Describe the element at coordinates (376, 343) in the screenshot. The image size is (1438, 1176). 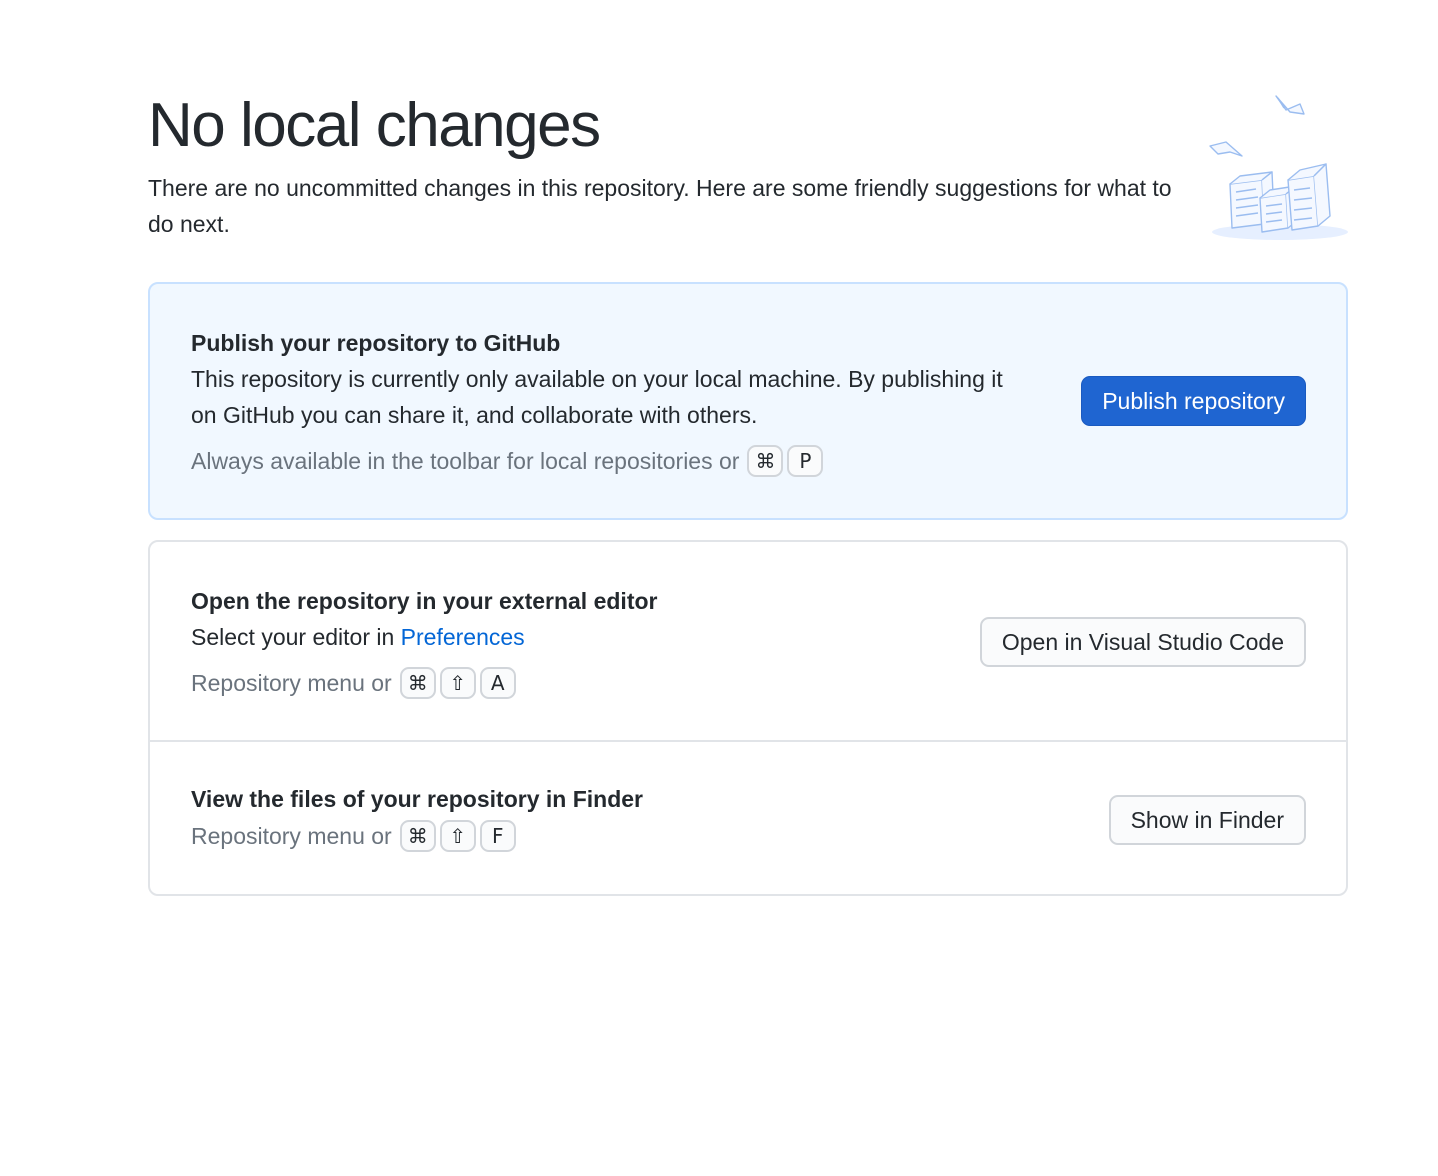
I see `publish-title: Publish your repository to GitHub` at that location.